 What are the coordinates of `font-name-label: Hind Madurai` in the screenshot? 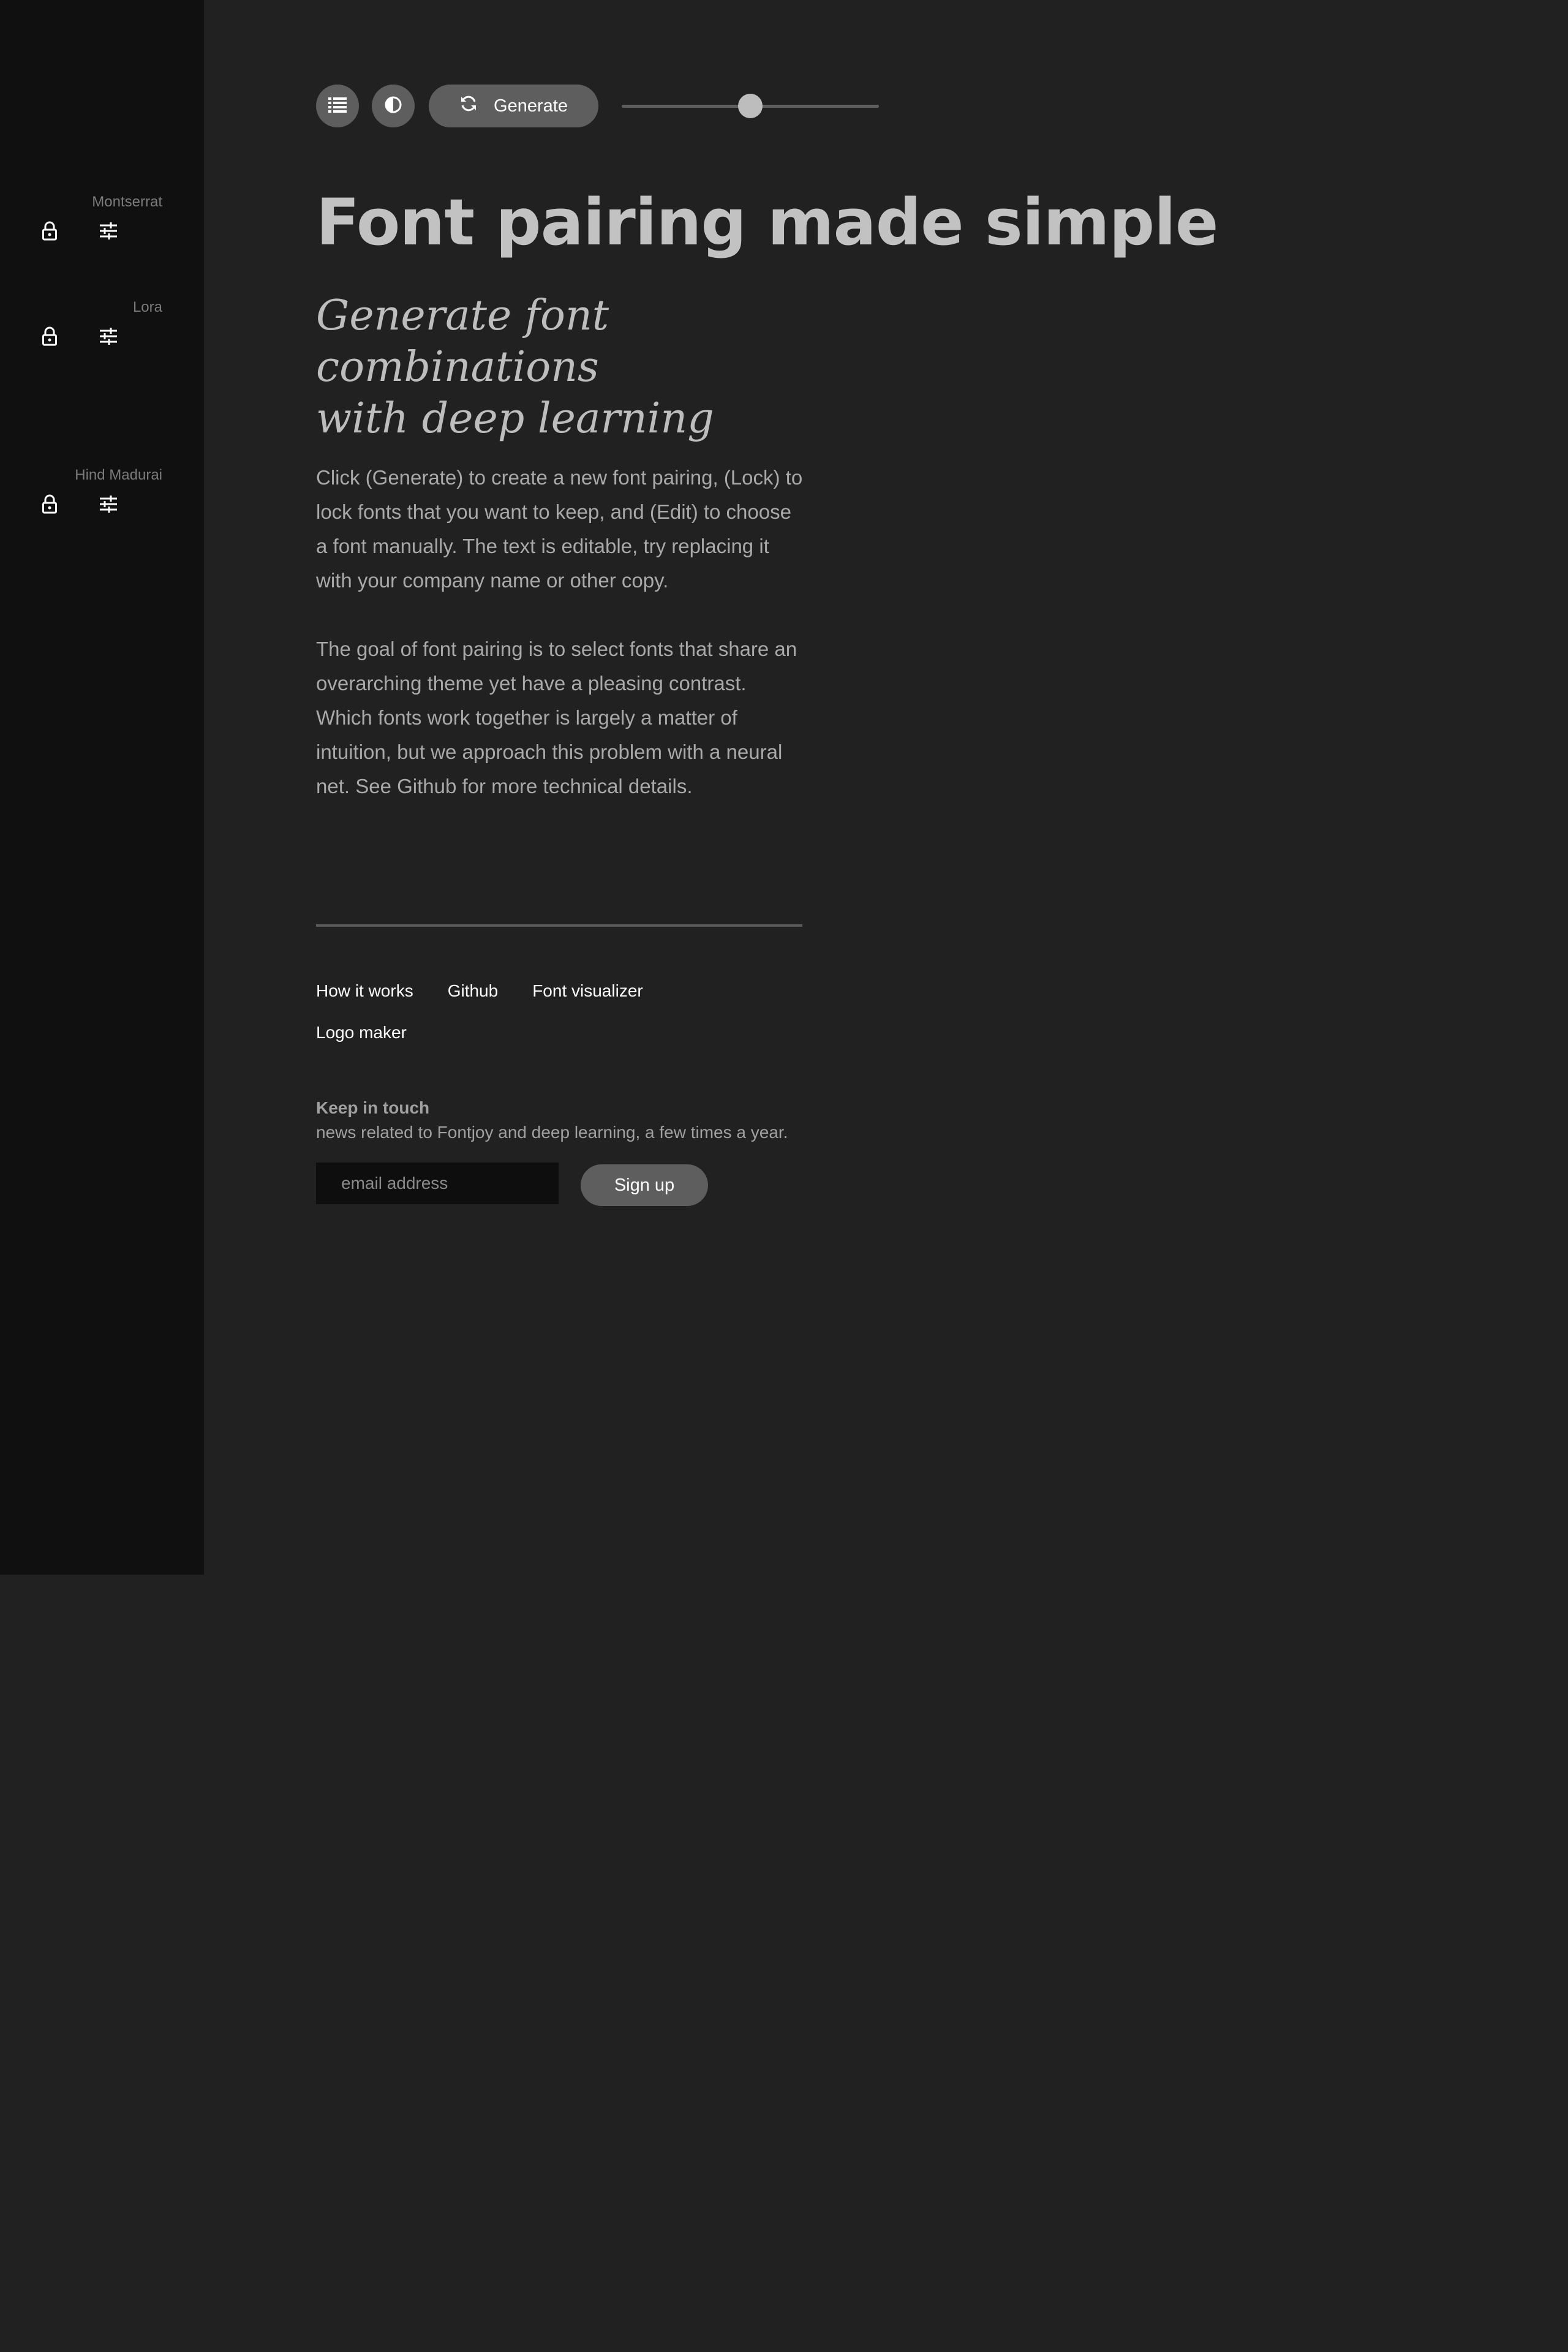 It's located at (119, 475).